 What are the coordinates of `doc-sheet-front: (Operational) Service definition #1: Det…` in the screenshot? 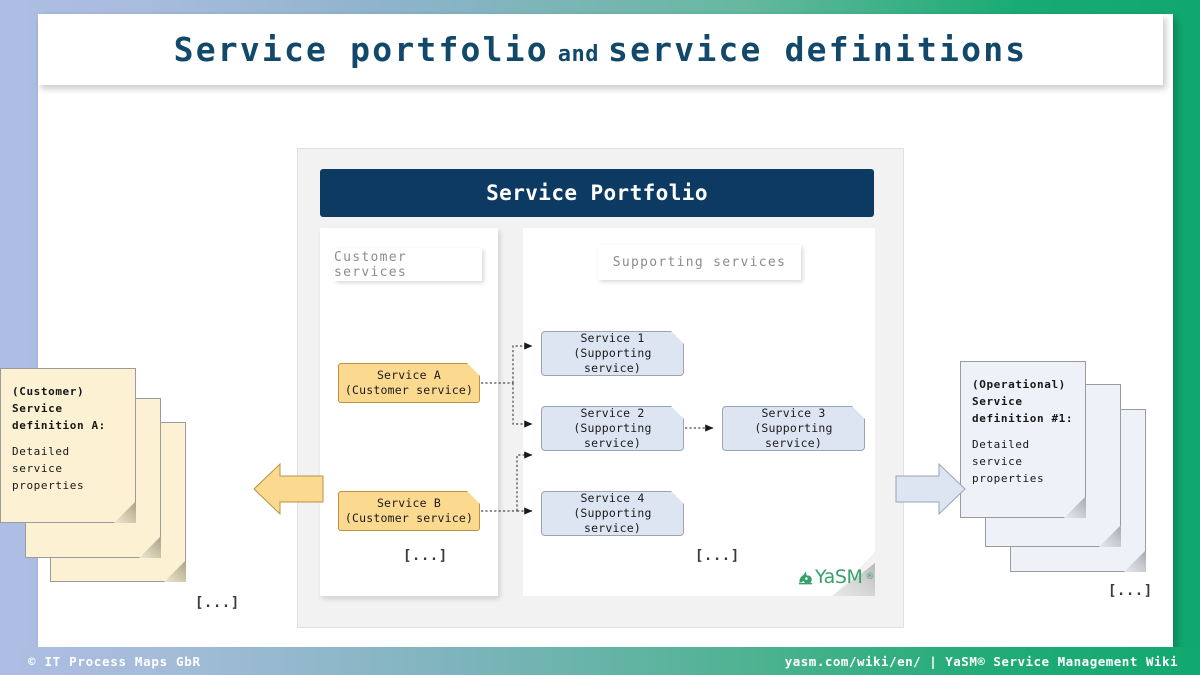 It's located at (1023, 439).